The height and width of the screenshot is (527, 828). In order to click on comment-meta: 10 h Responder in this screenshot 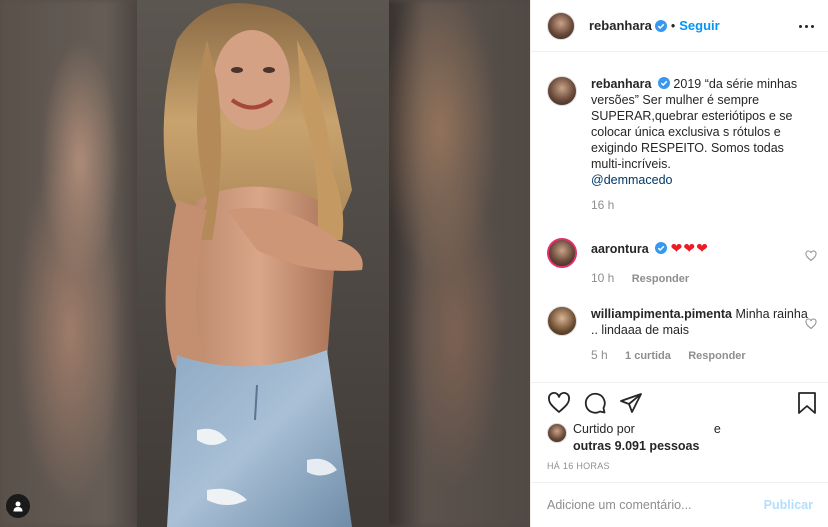, I will do `click(704, 278)`.